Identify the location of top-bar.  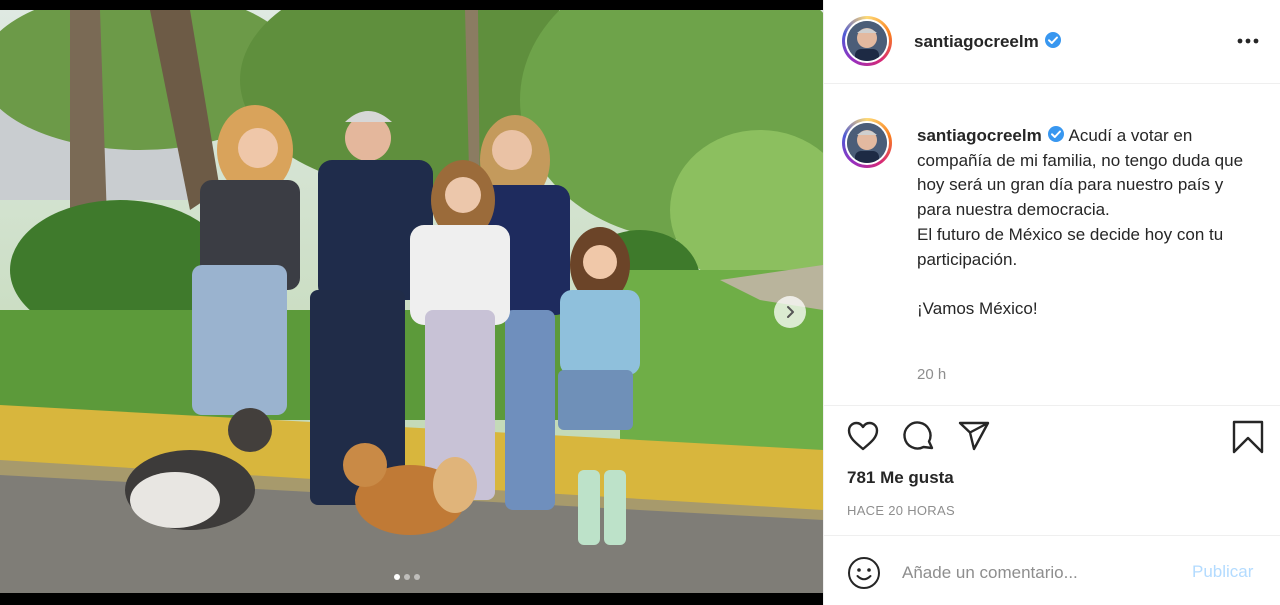
(411, 5).